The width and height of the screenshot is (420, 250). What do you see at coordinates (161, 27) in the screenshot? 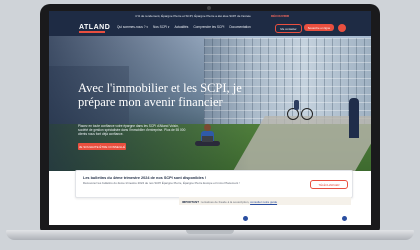
I see `nav-item-scpi: Nos SCPI ▾` at bounding box center [161, 27].